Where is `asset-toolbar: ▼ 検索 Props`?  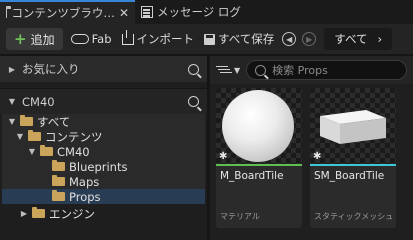
asset-toolbar: ▼ 検索 Props is located at coordinates (311, 70).